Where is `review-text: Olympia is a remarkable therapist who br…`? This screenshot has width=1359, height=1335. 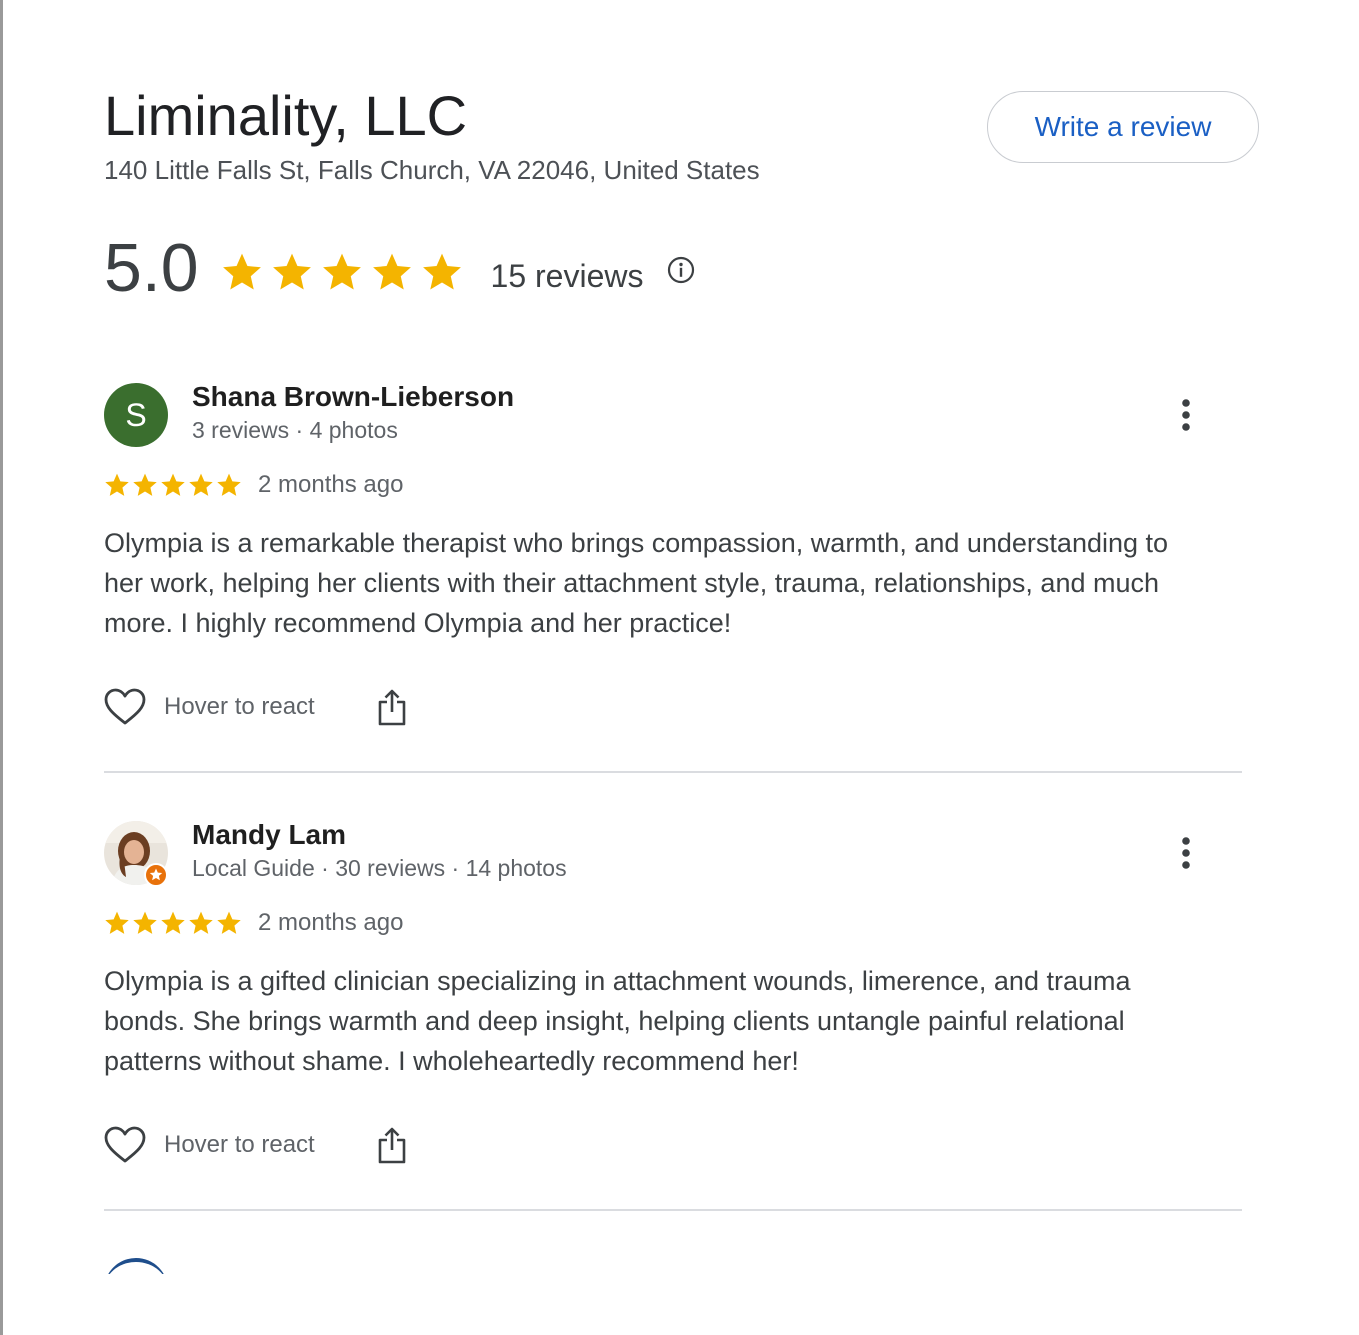
review-text: Olympia is a remarkable therapist who br… is located at coordinates (636, 583).